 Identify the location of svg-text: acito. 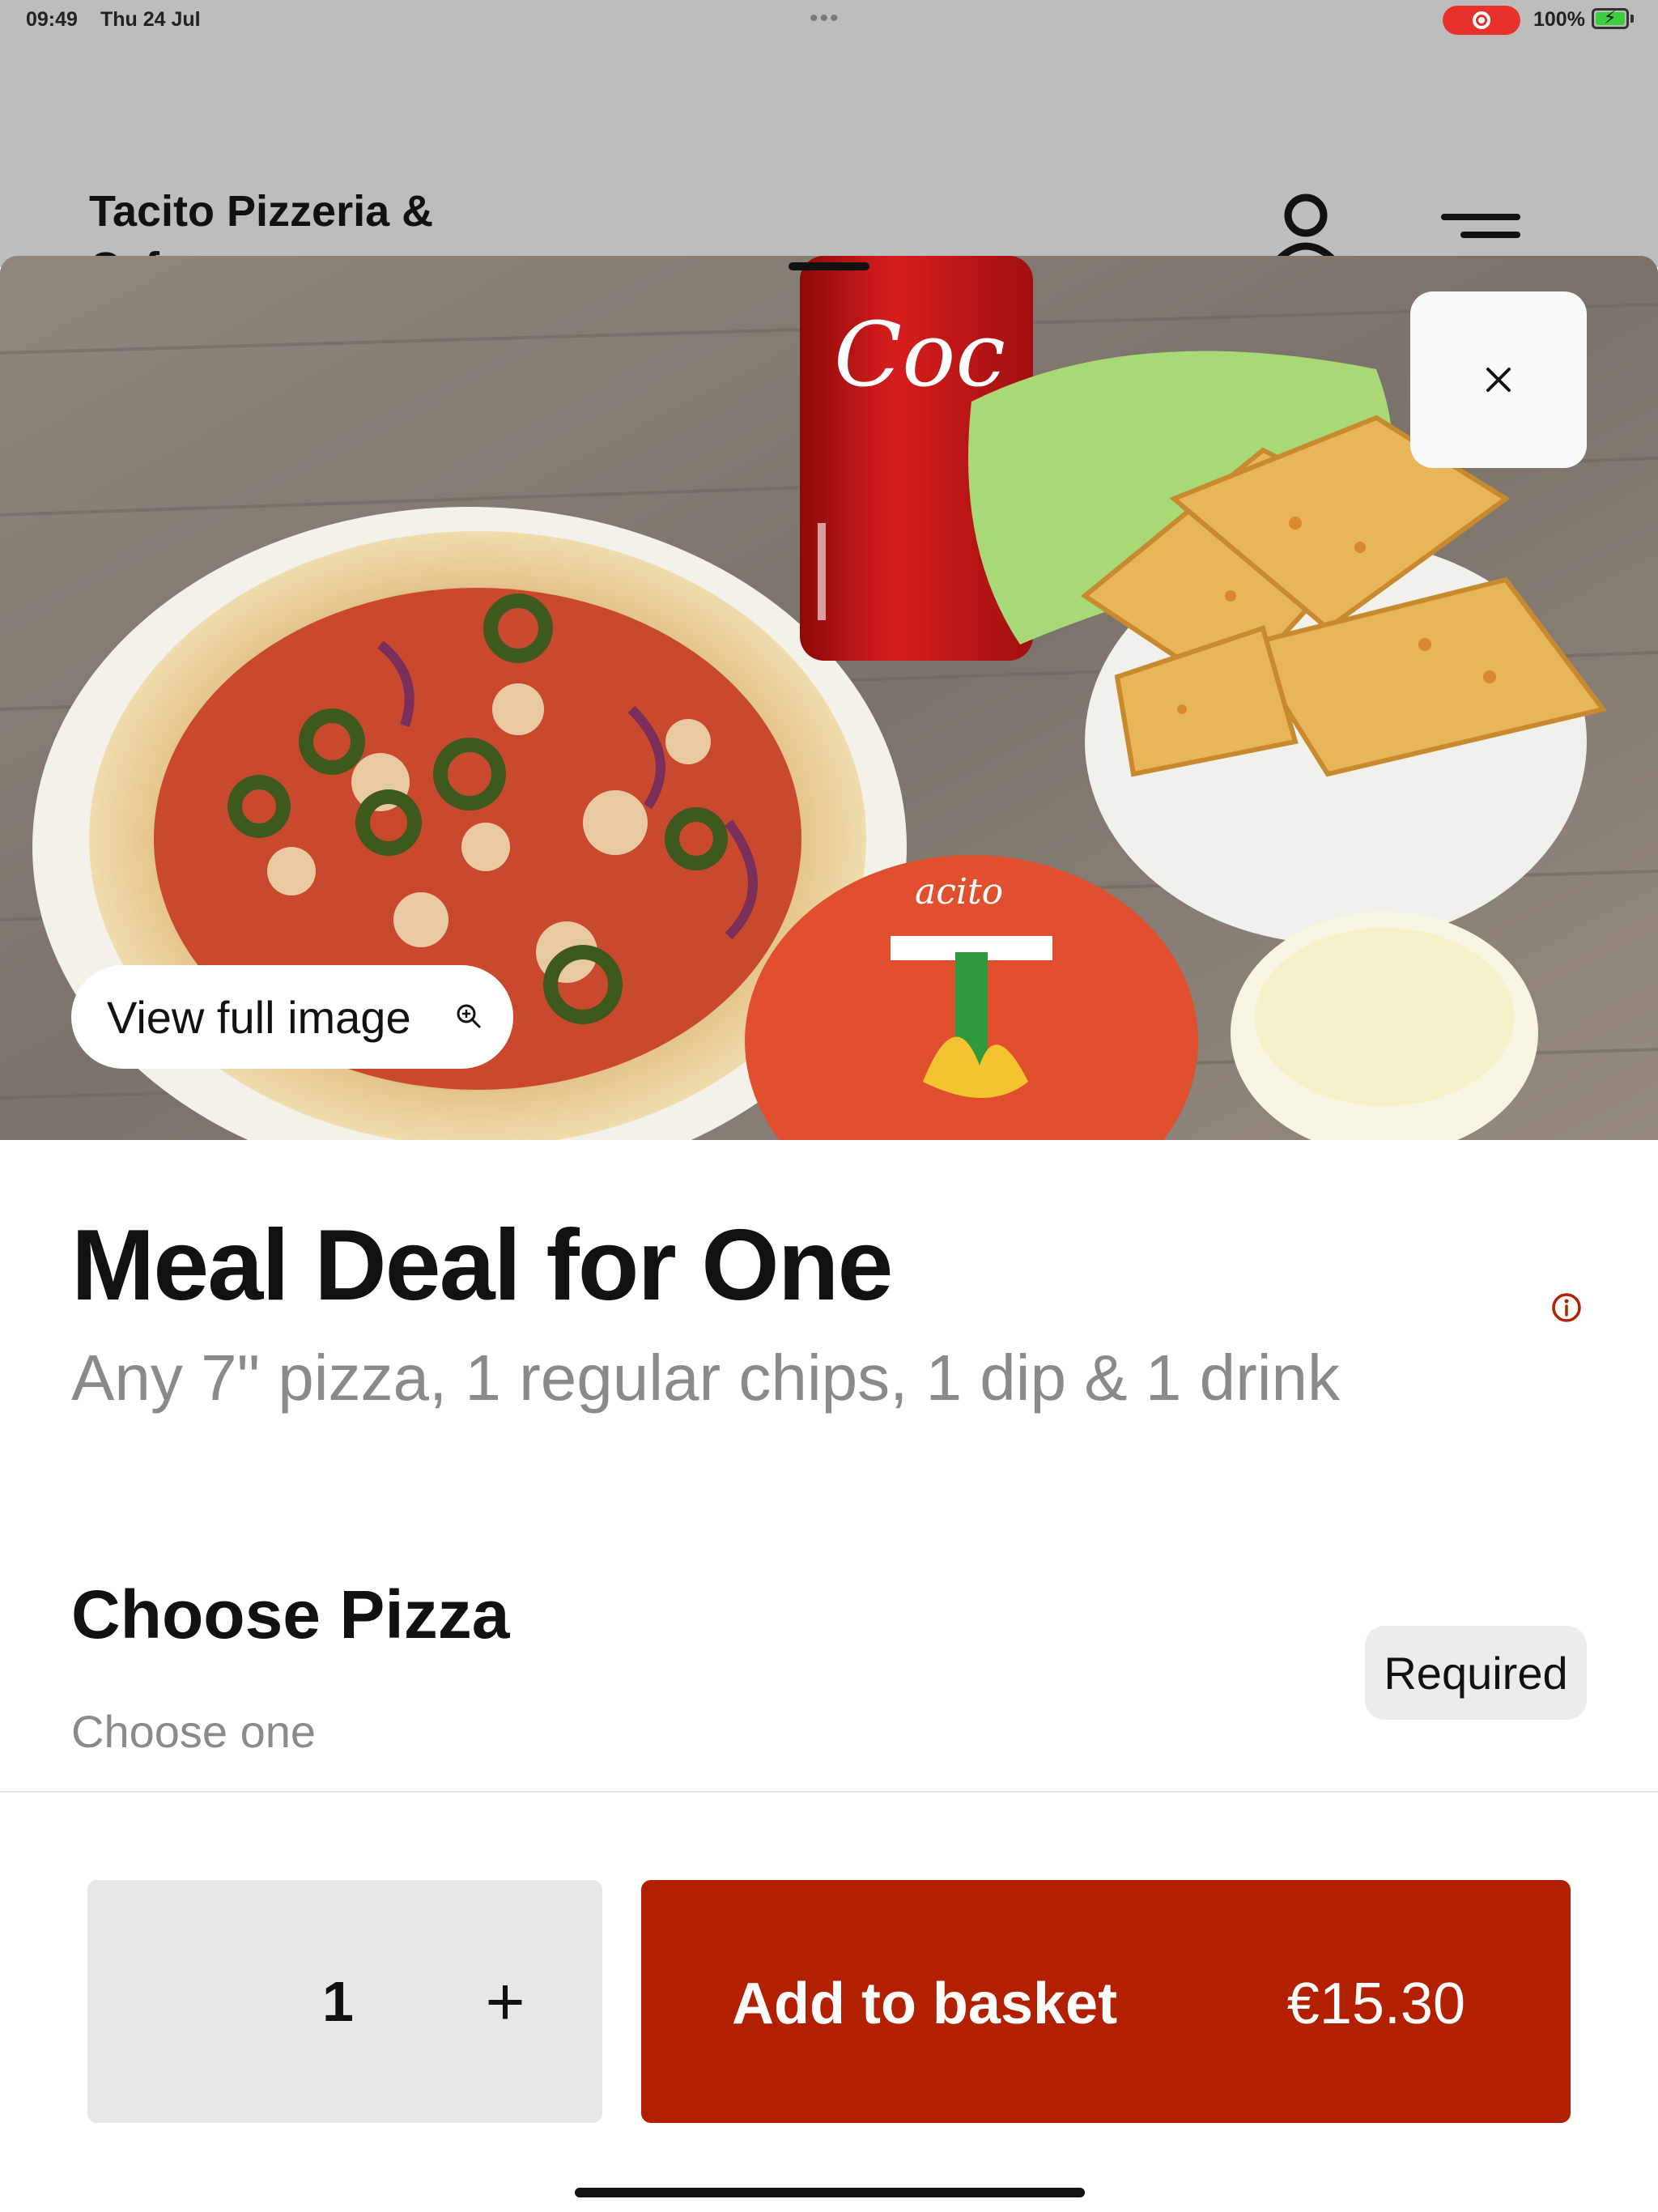
(959, 892).